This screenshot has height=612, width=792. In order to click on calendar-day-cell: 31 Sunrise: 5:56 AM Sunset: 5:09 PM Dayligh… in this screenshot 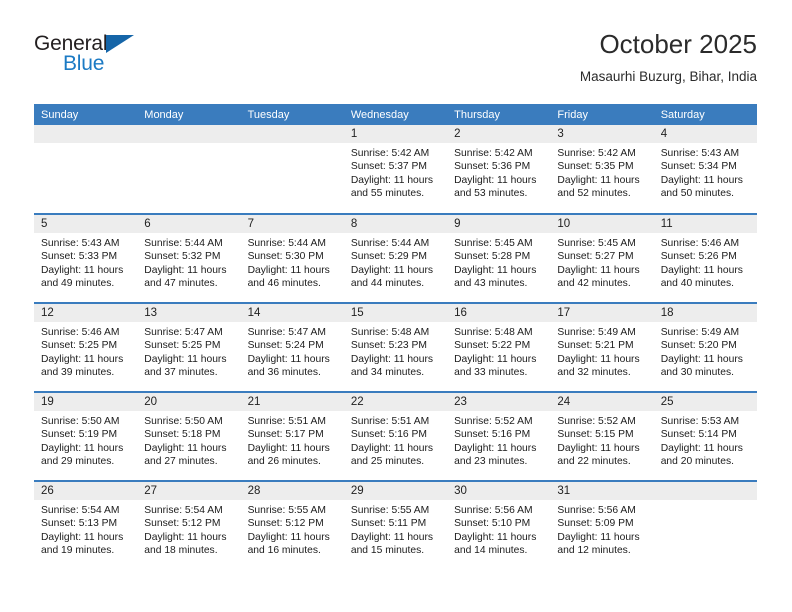, I will do `click(602, 525)`.